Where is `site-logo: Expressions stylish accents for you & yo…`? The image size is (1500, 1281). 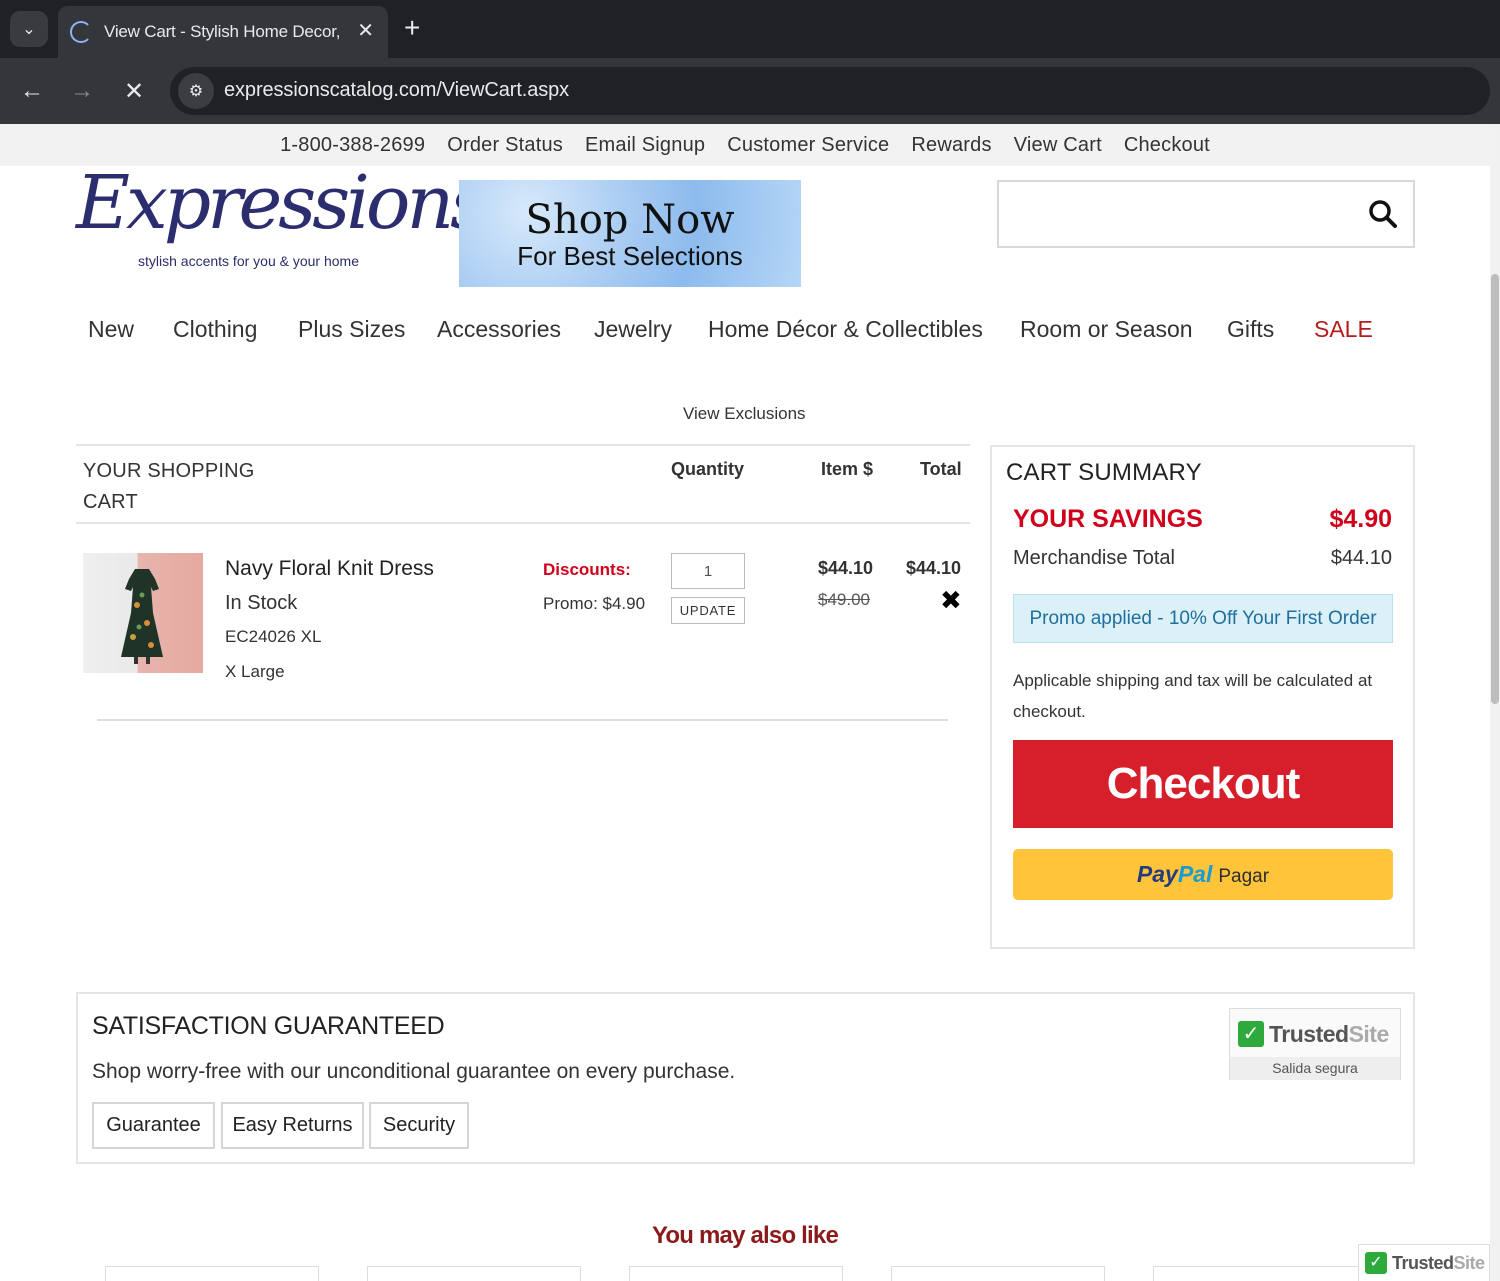
site-logo: Expressions stylish accents for you & yo… is located at coordinates (282, 219).